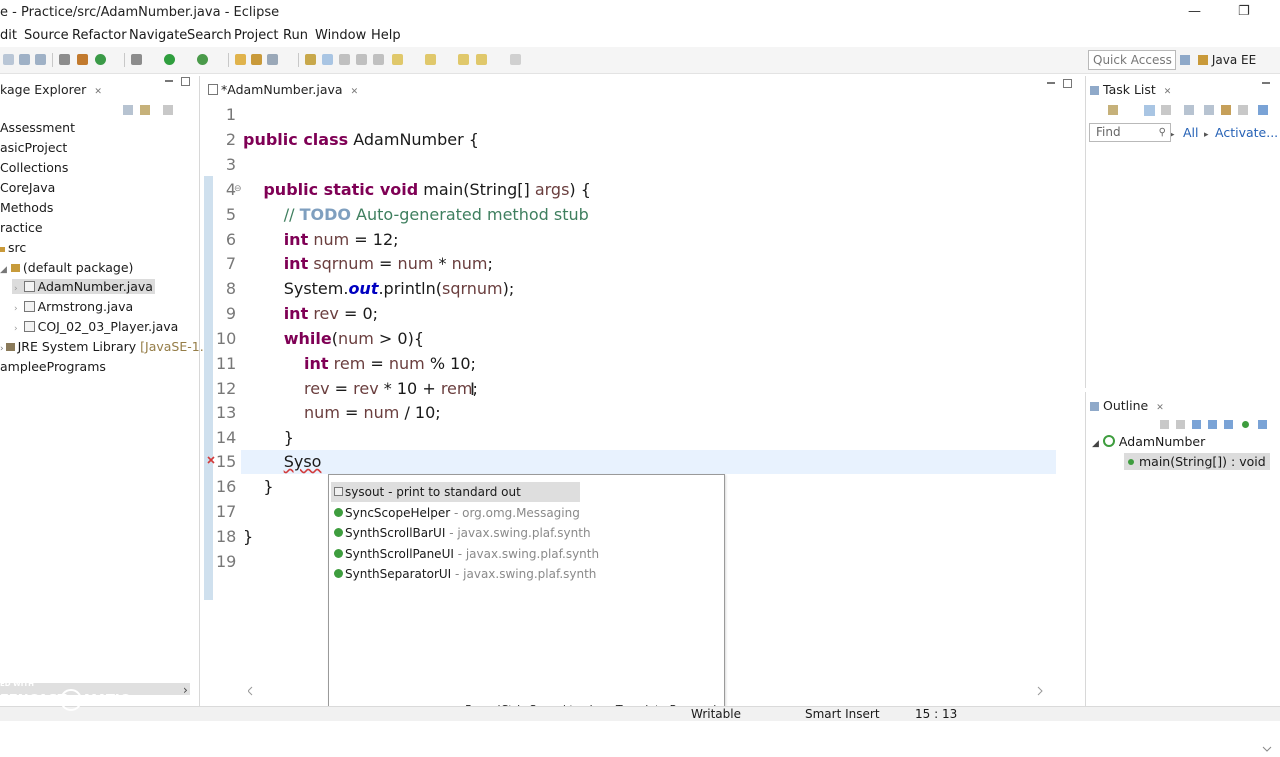 This screenshot has width=1280, height=757. I want to click on open-type-icon, so click(240, 59).